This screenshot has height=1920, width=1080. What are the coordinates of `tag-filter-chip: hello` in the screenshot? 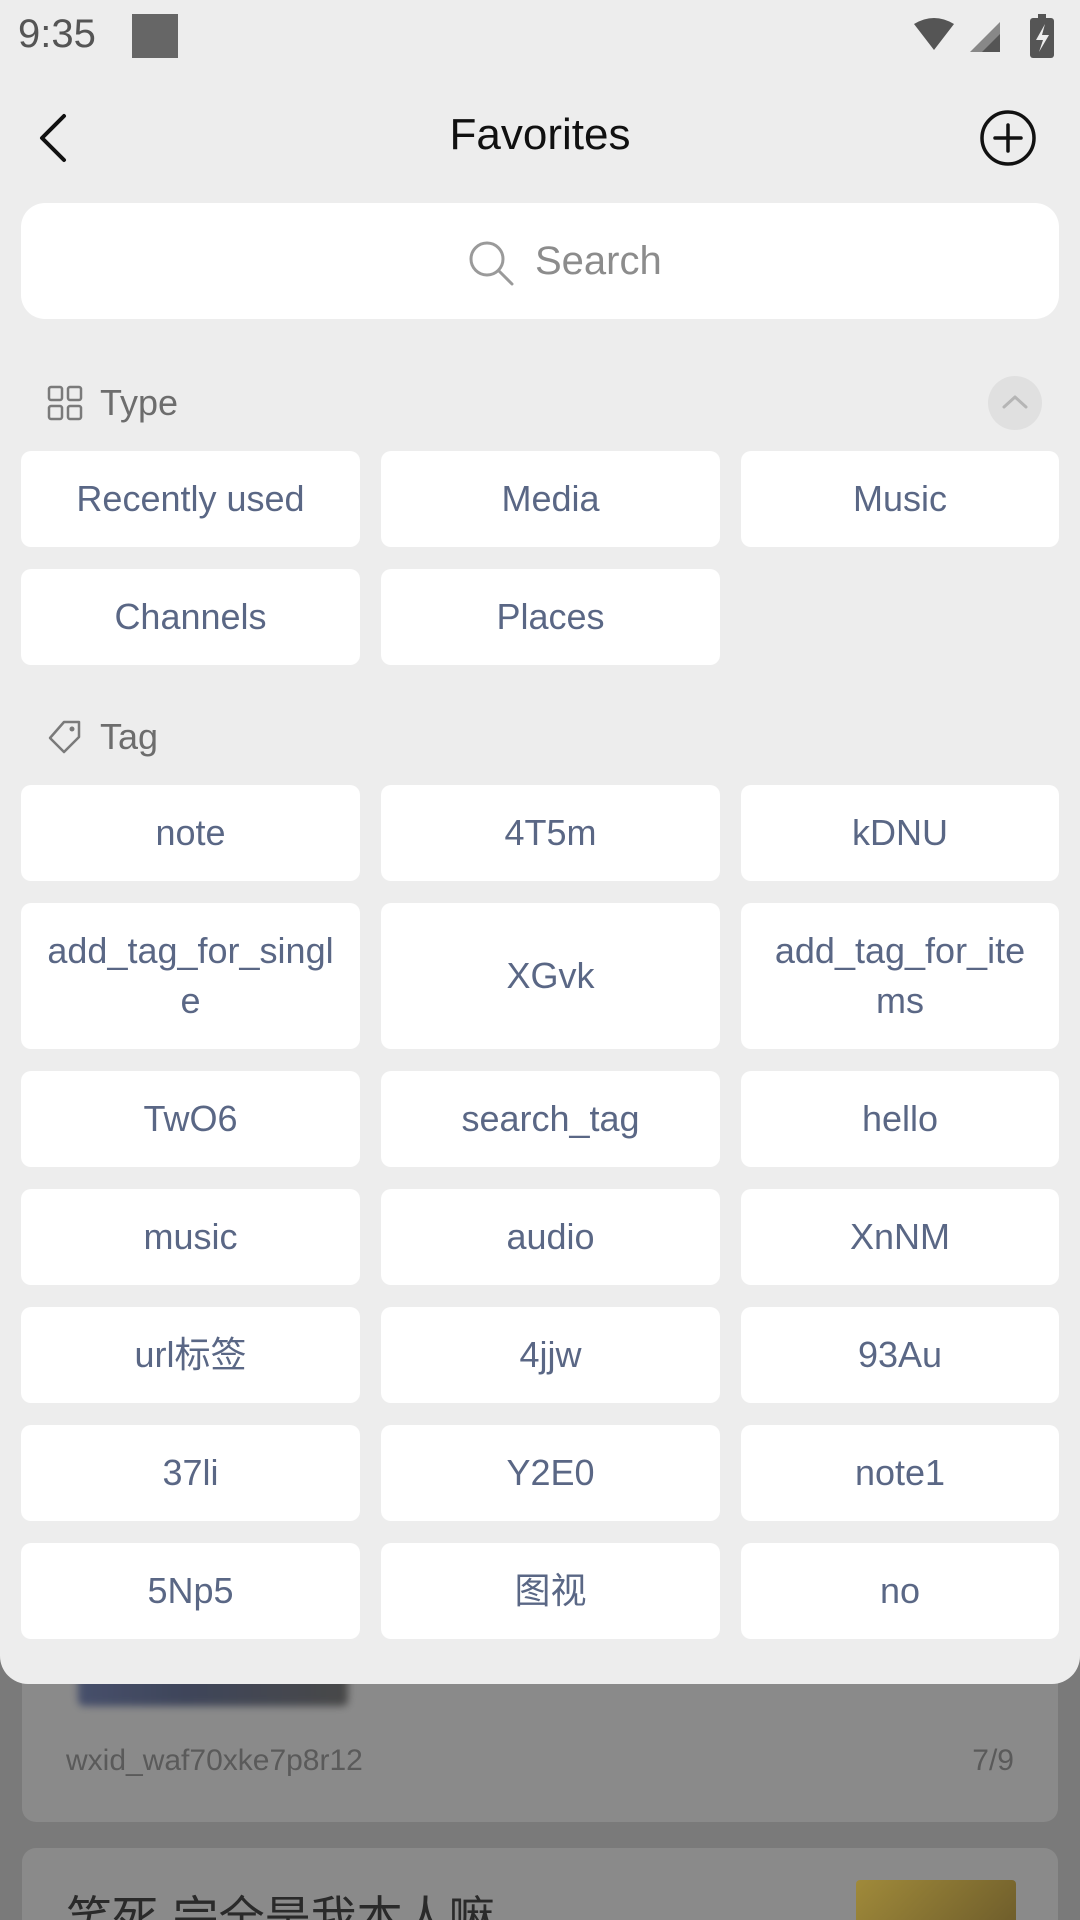 It's located at (900, 1119).